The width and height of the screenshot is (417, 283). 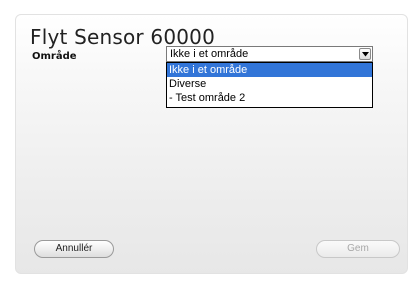 I want to click on area-label: Område, so click(x=54, y=56).